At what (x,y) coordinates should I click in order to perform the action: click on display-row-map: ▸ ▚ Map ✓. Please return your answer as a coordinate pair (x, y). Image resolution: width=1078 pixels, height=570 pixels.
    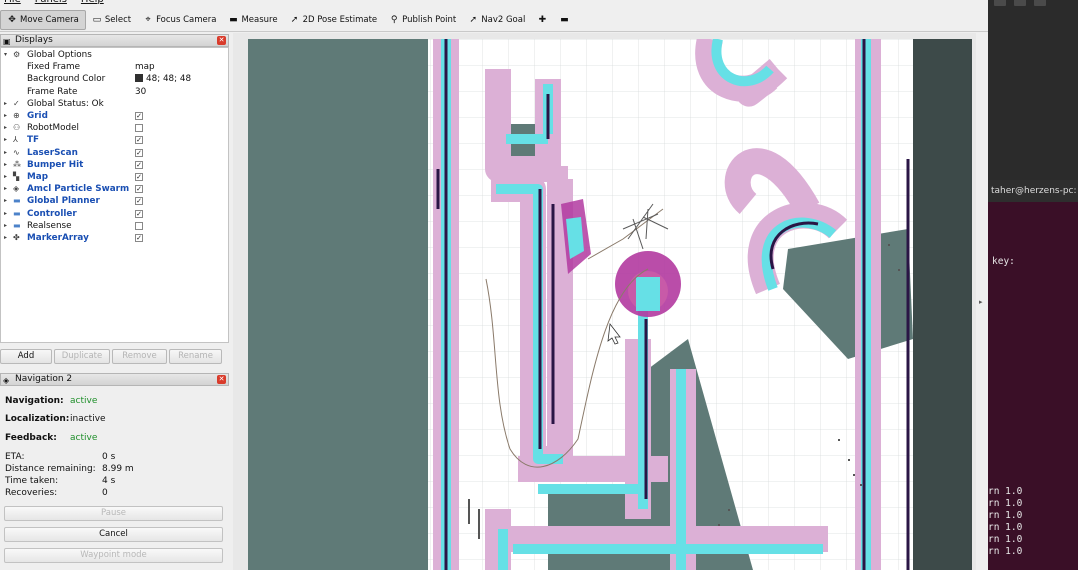
    Looking at the image, I should click on (114, 177).